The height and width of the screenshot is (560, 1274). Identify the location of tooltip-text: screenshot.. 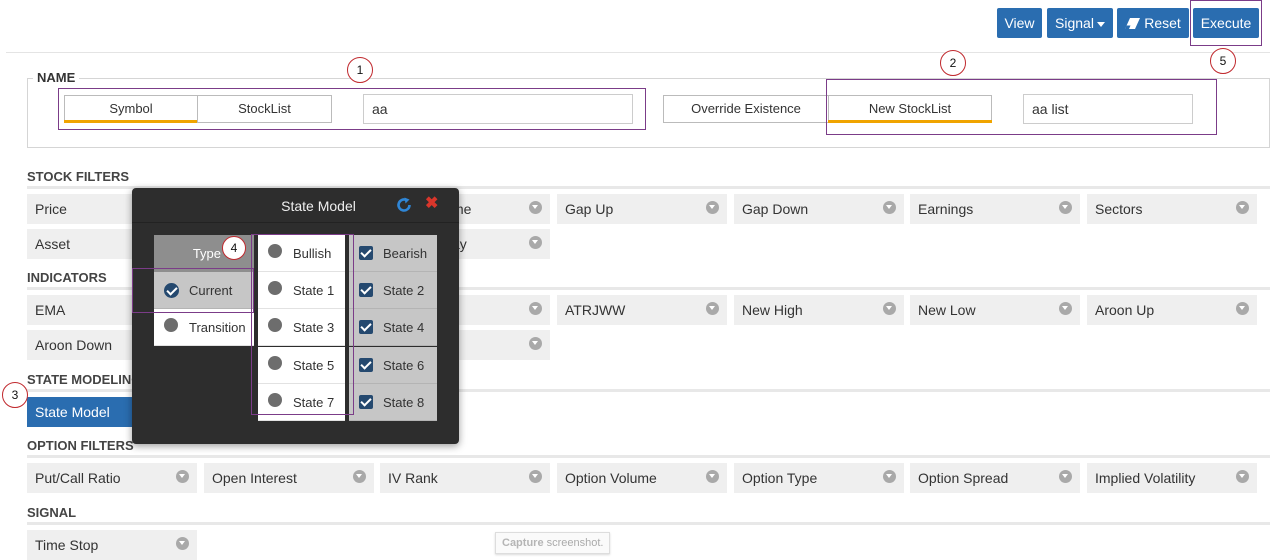
(573, 543).